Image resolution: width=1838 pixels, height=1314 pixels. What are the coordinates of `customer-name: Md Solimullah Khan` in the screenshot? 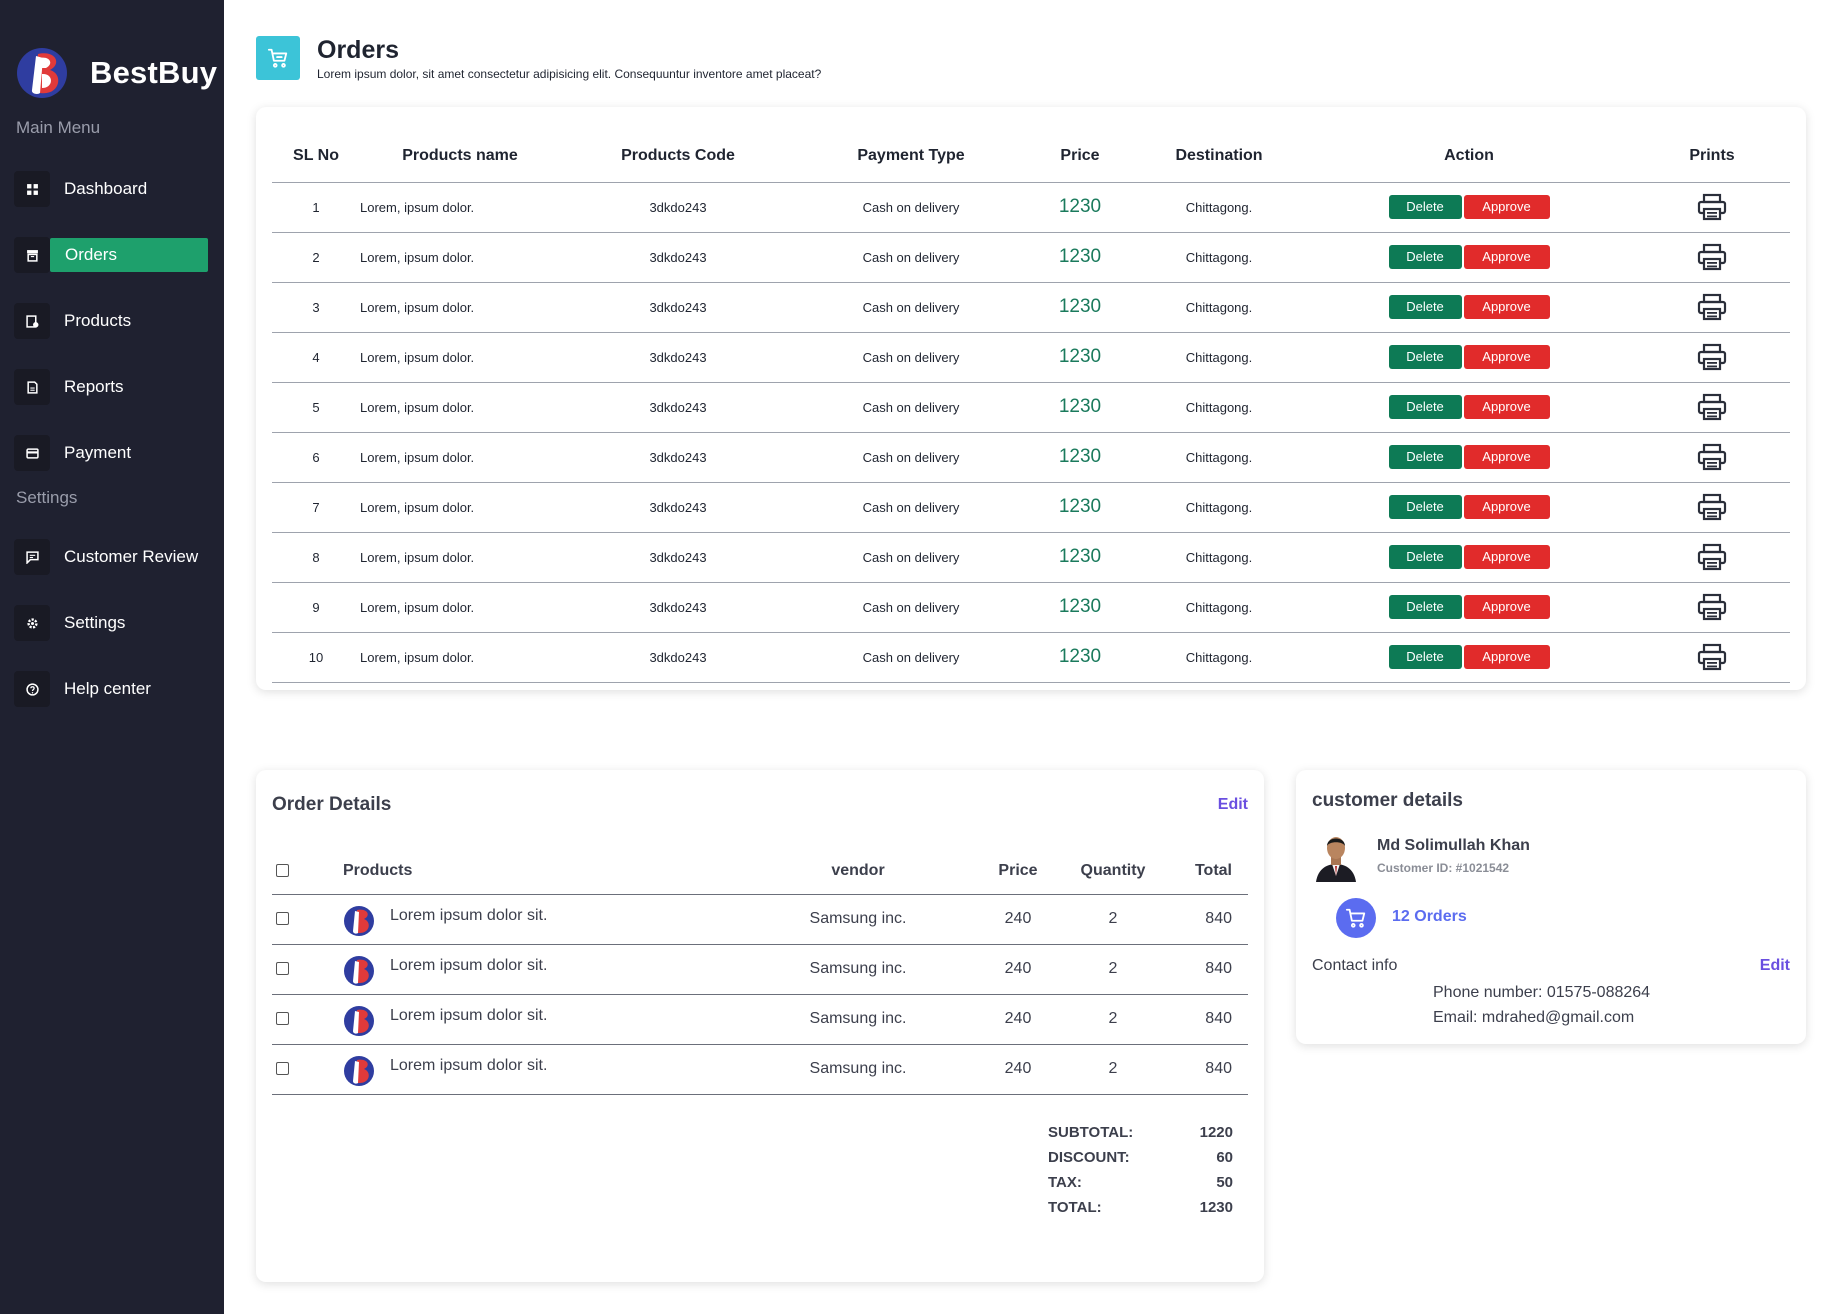 It's located at (1453, 845).